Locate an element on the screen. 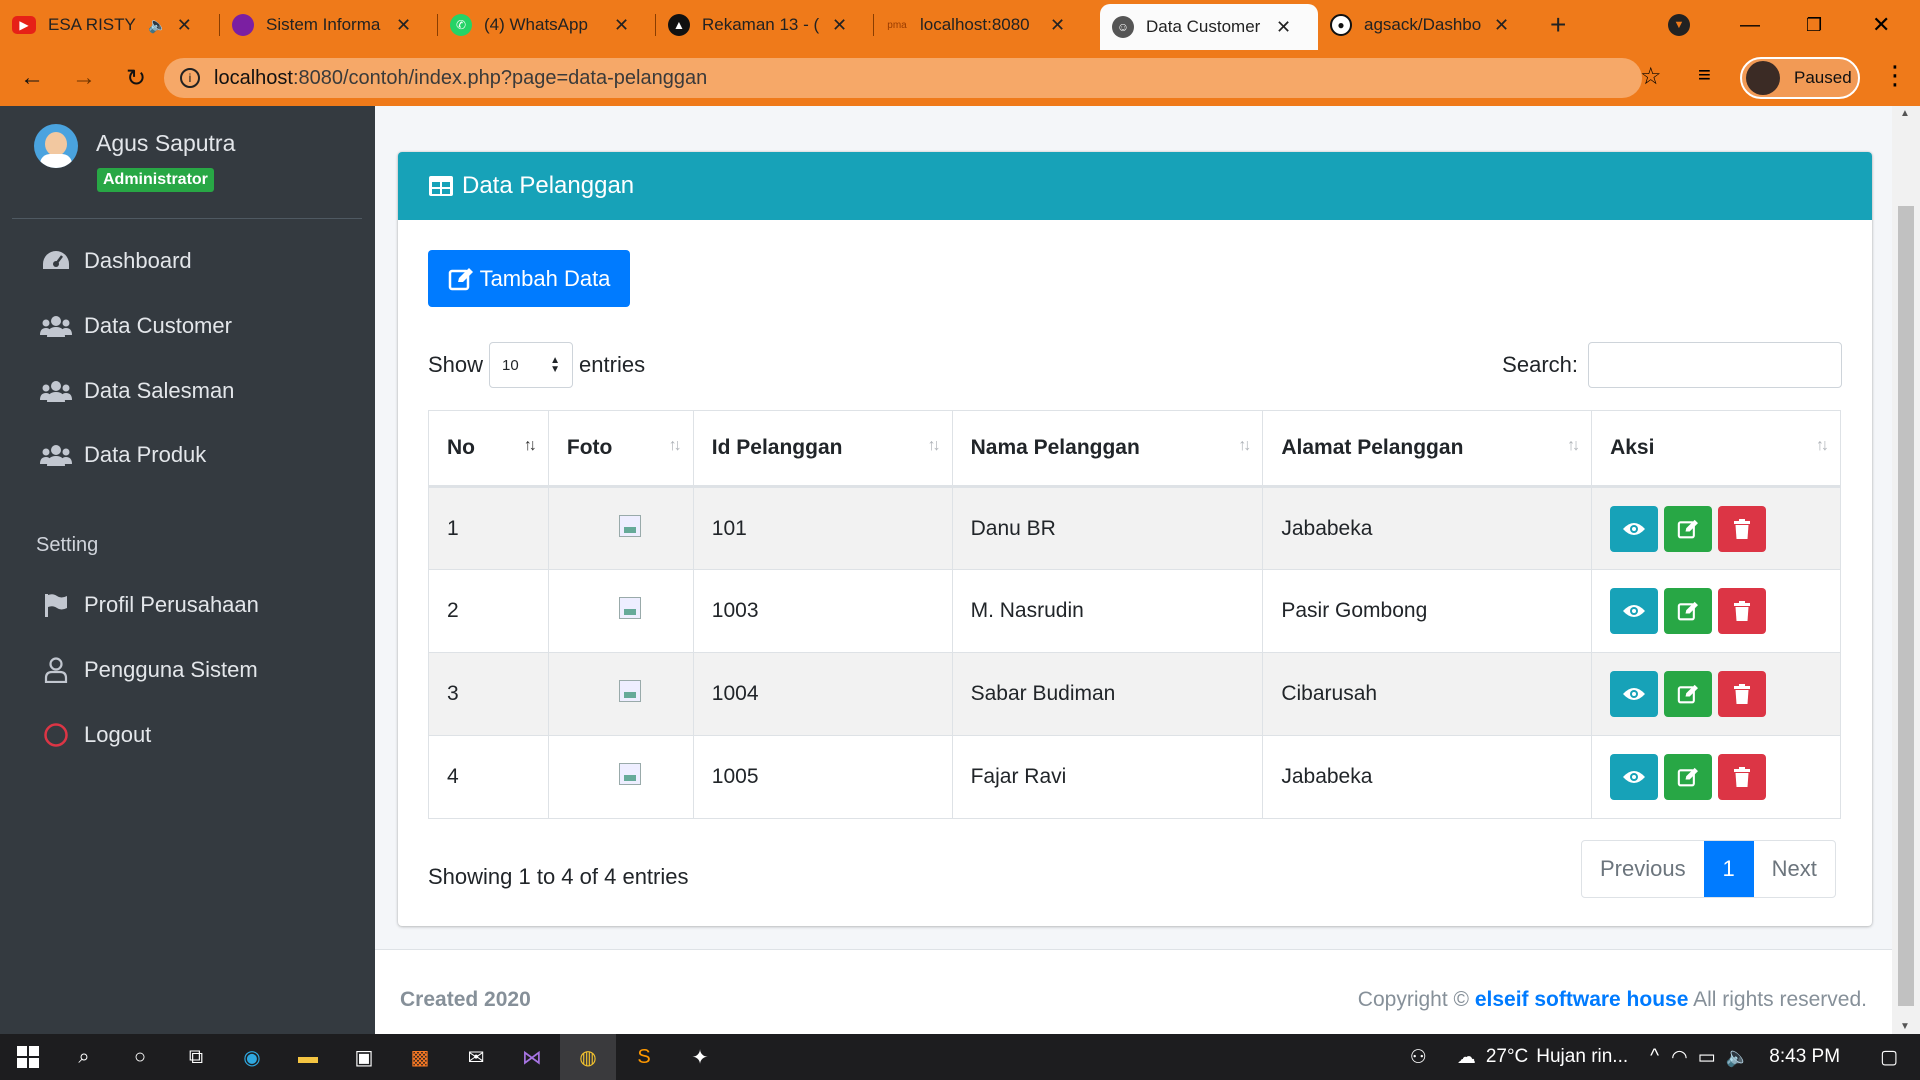 The height and width of the screenshot is (1080, 1920). next-button: Next is located at coordinates (1794, 869).